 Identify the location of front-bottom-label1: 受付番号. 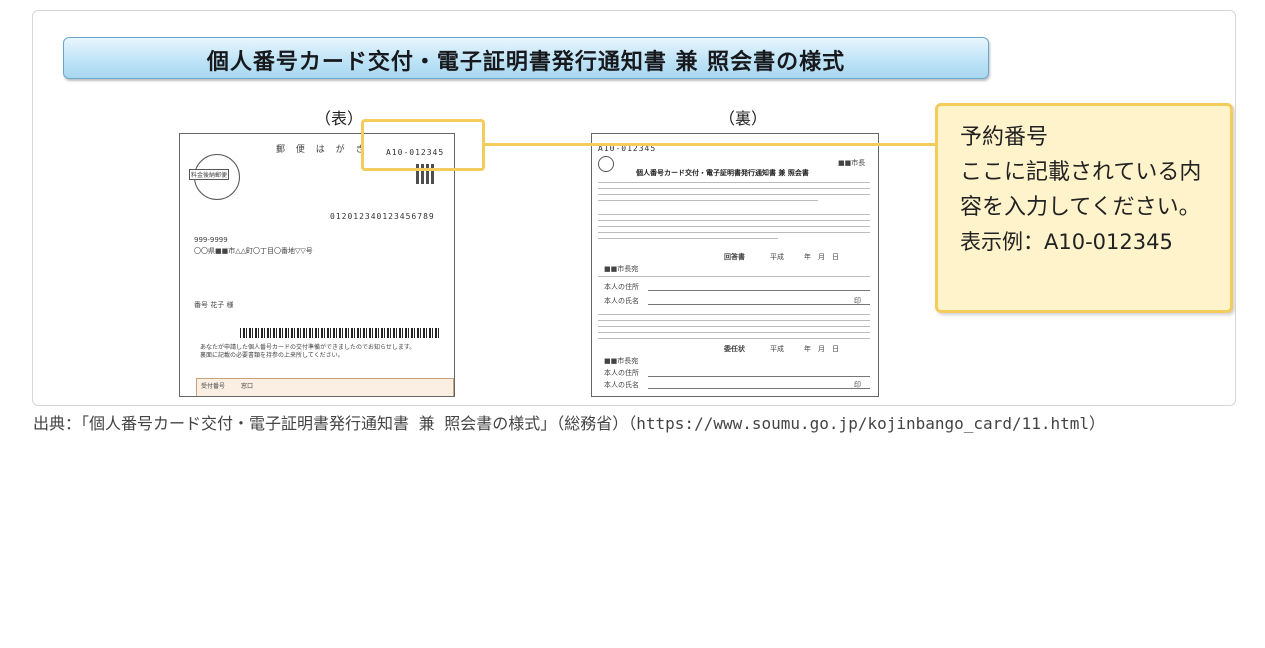
(213, 386).